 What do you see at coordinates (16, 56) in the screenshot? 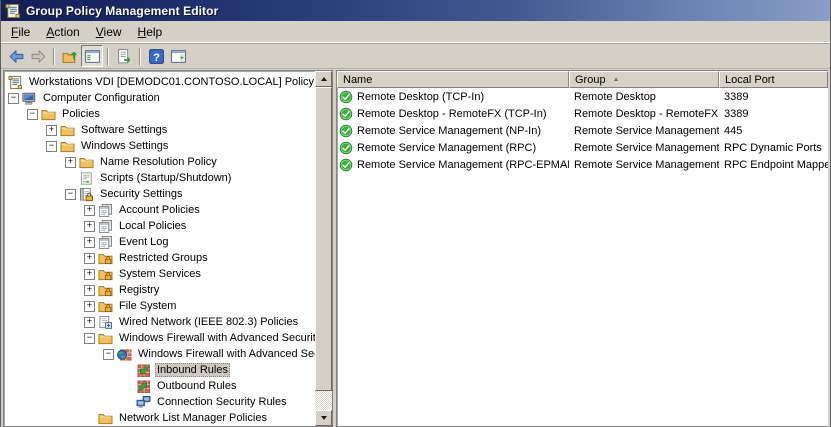
I see `back-button` at bounding box center [16, 56].